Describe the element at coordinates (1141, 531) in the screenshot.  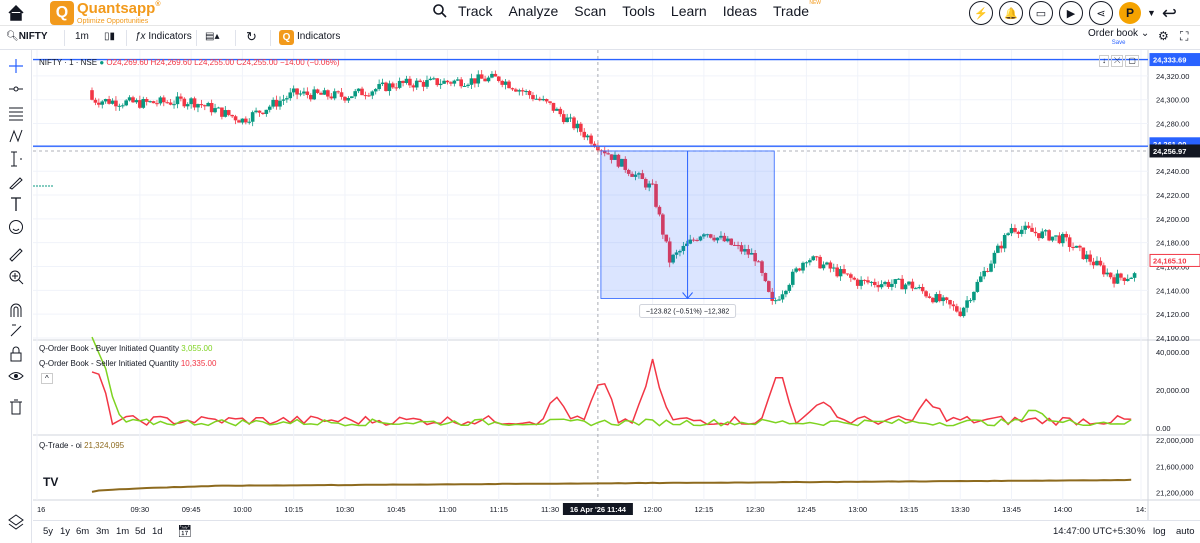
I see `percent-toggle: %` at that location.